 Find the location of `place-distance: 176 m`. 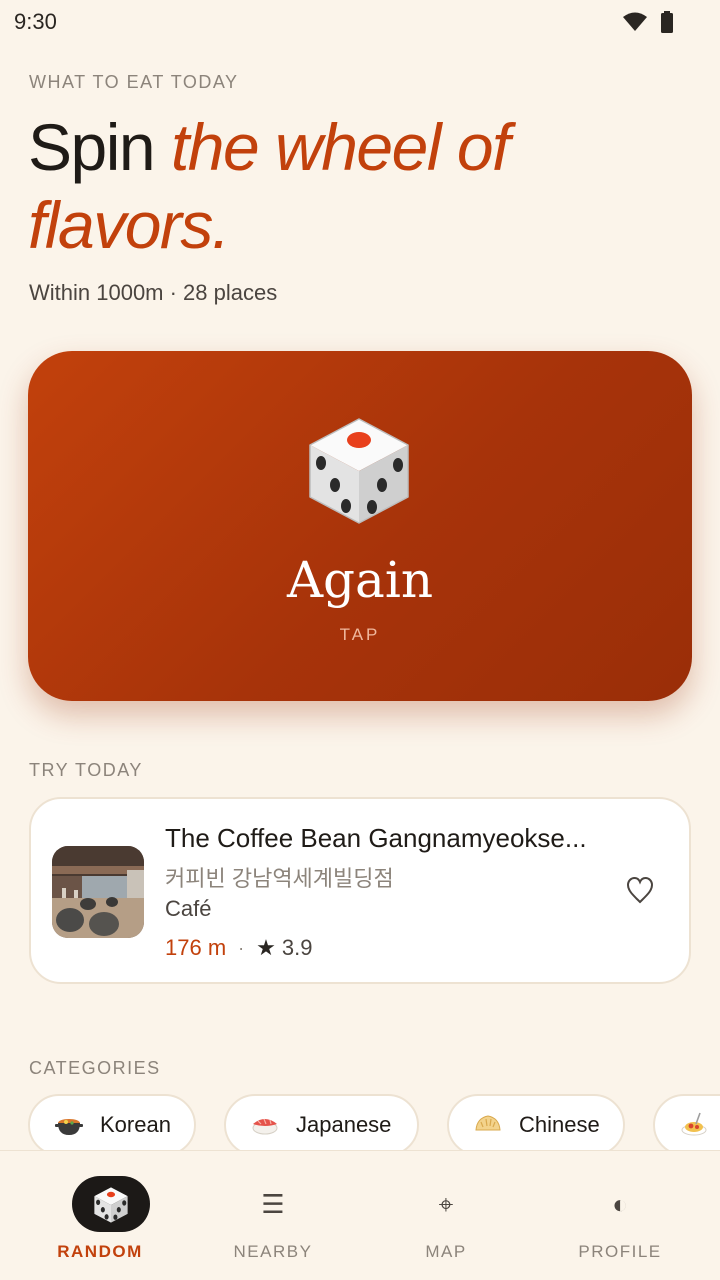

place-distance: 176 m is located at coordinates (196, 947).